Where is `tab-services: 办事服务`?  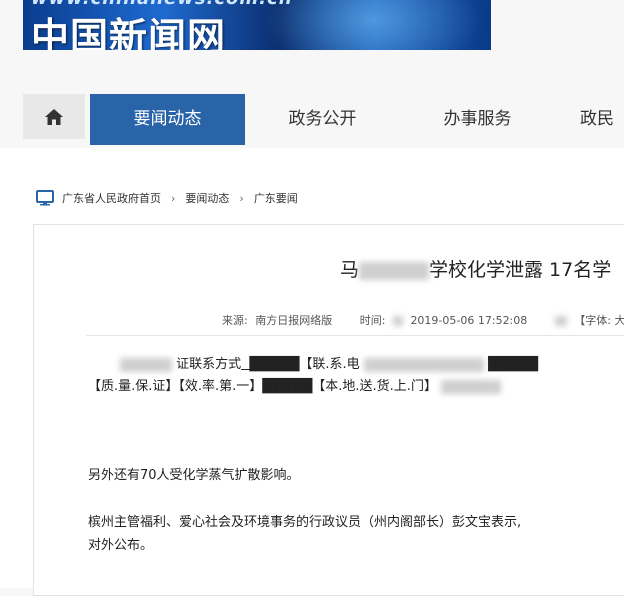 tab-services: 办事服务 is located at coordinates (477, 119).